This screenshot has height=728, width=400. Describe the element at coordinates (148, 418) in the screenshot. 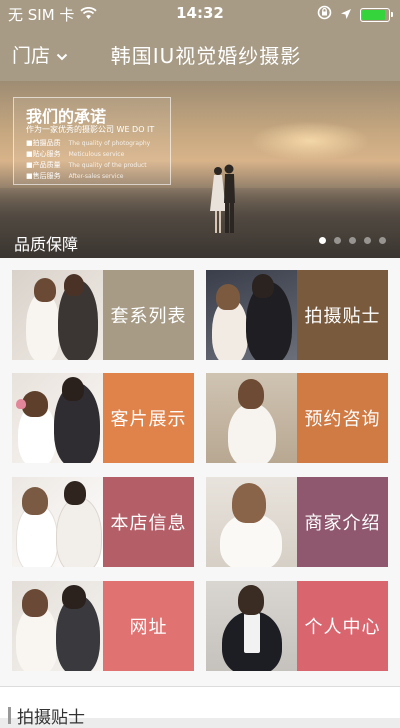

I see `tile-label: 客片展示` at that location.